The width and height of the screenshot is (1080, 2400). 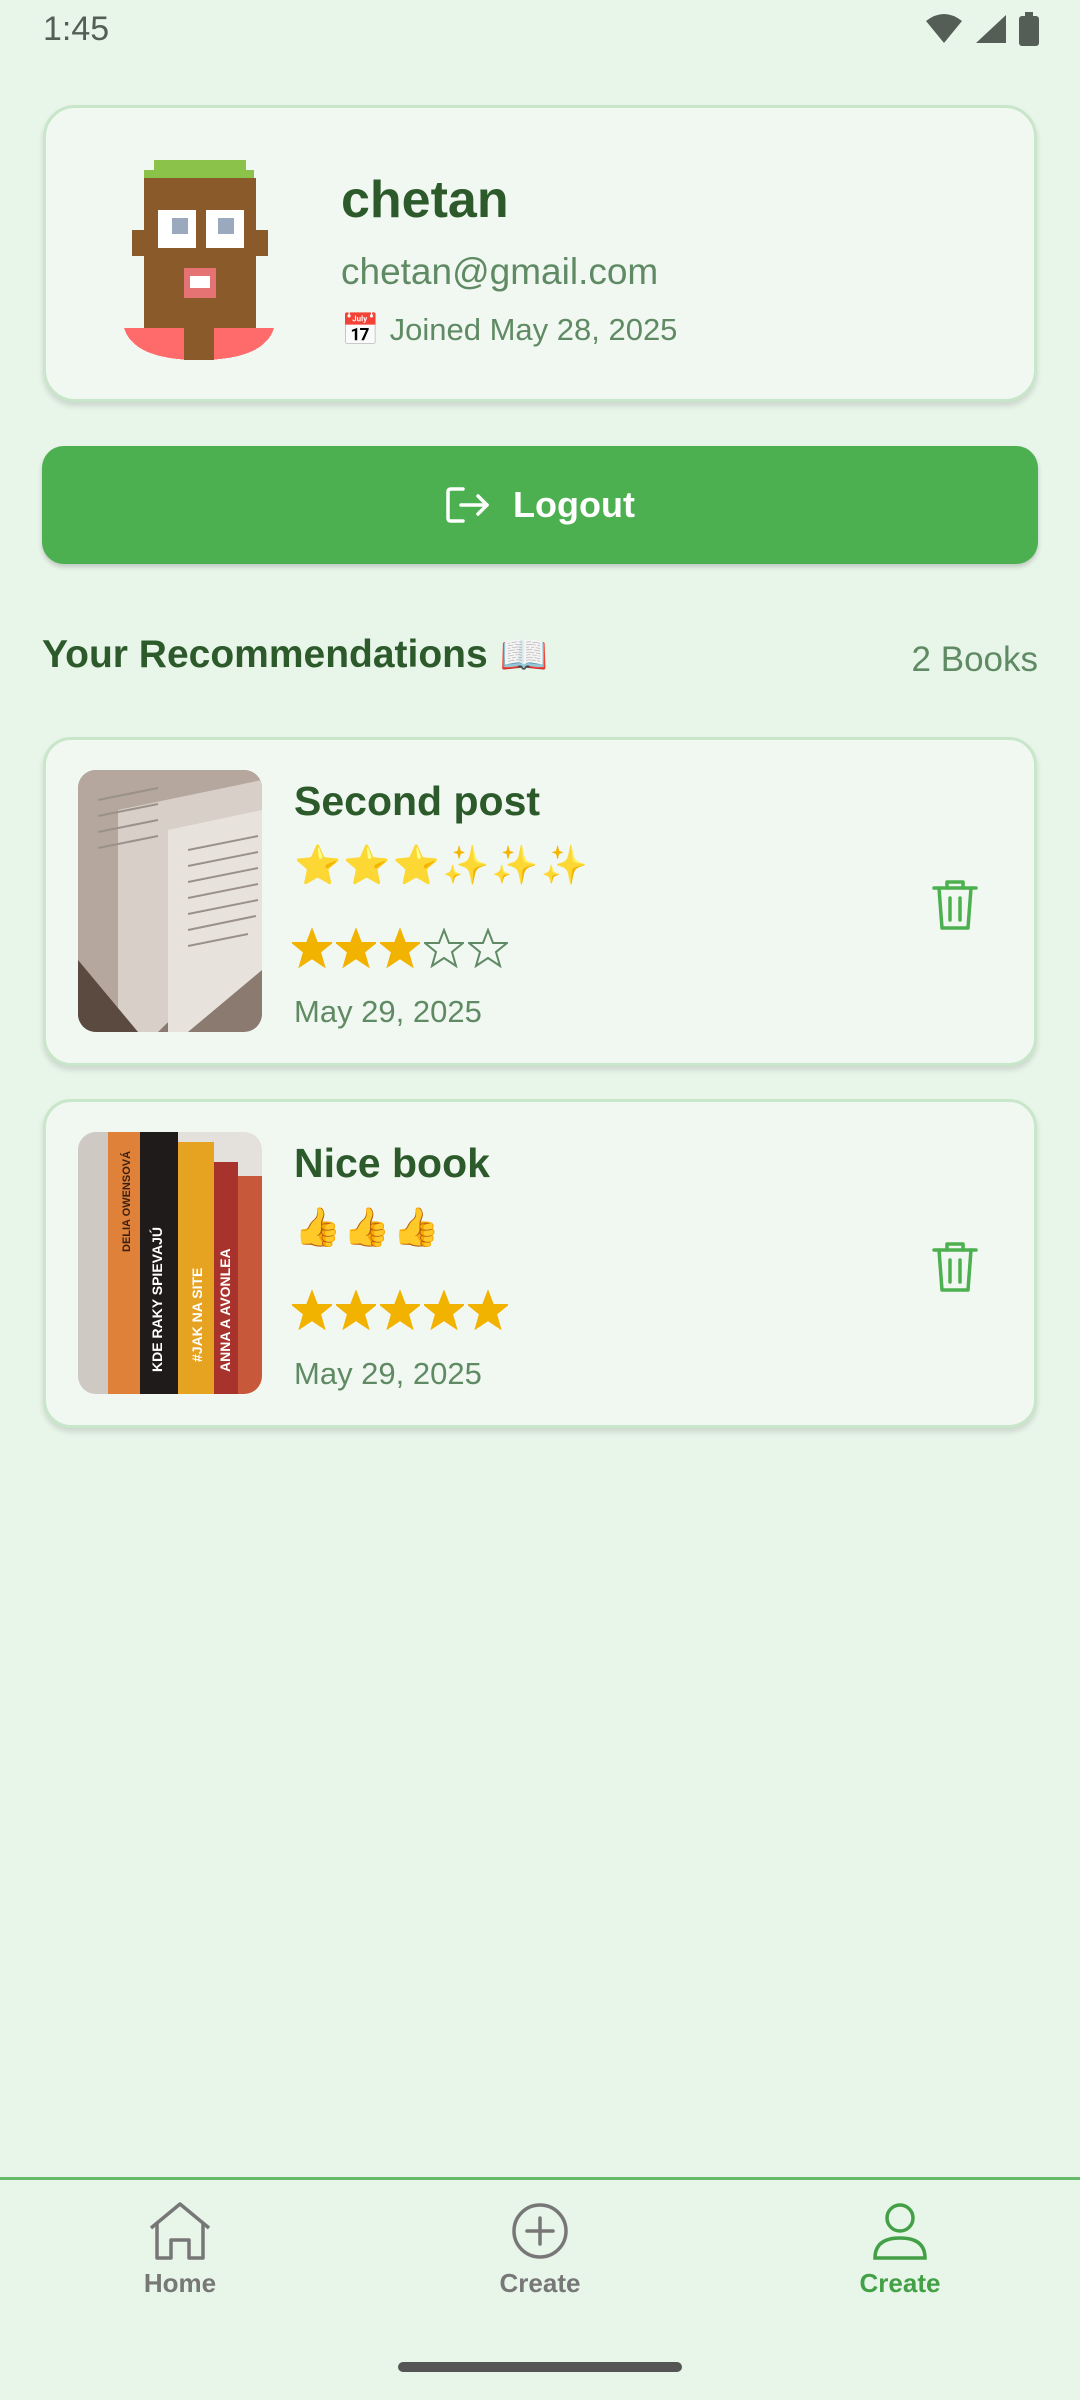 I want to click on home-indicator, so click(x=540, y=2367).